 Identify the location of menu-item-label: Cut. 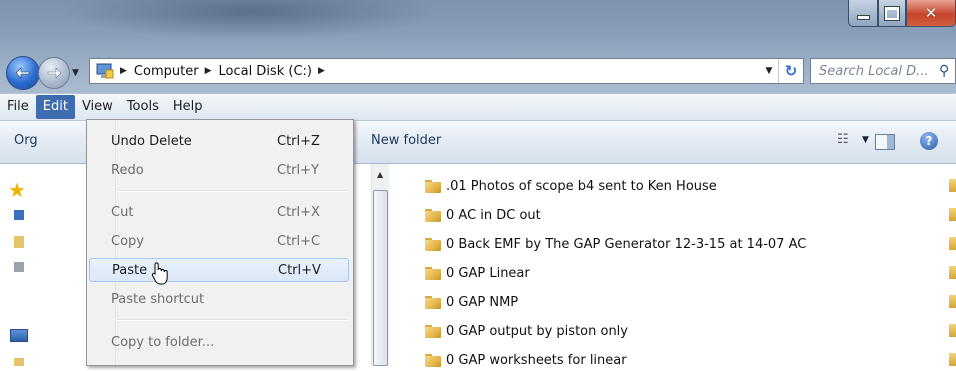
(122, 212).